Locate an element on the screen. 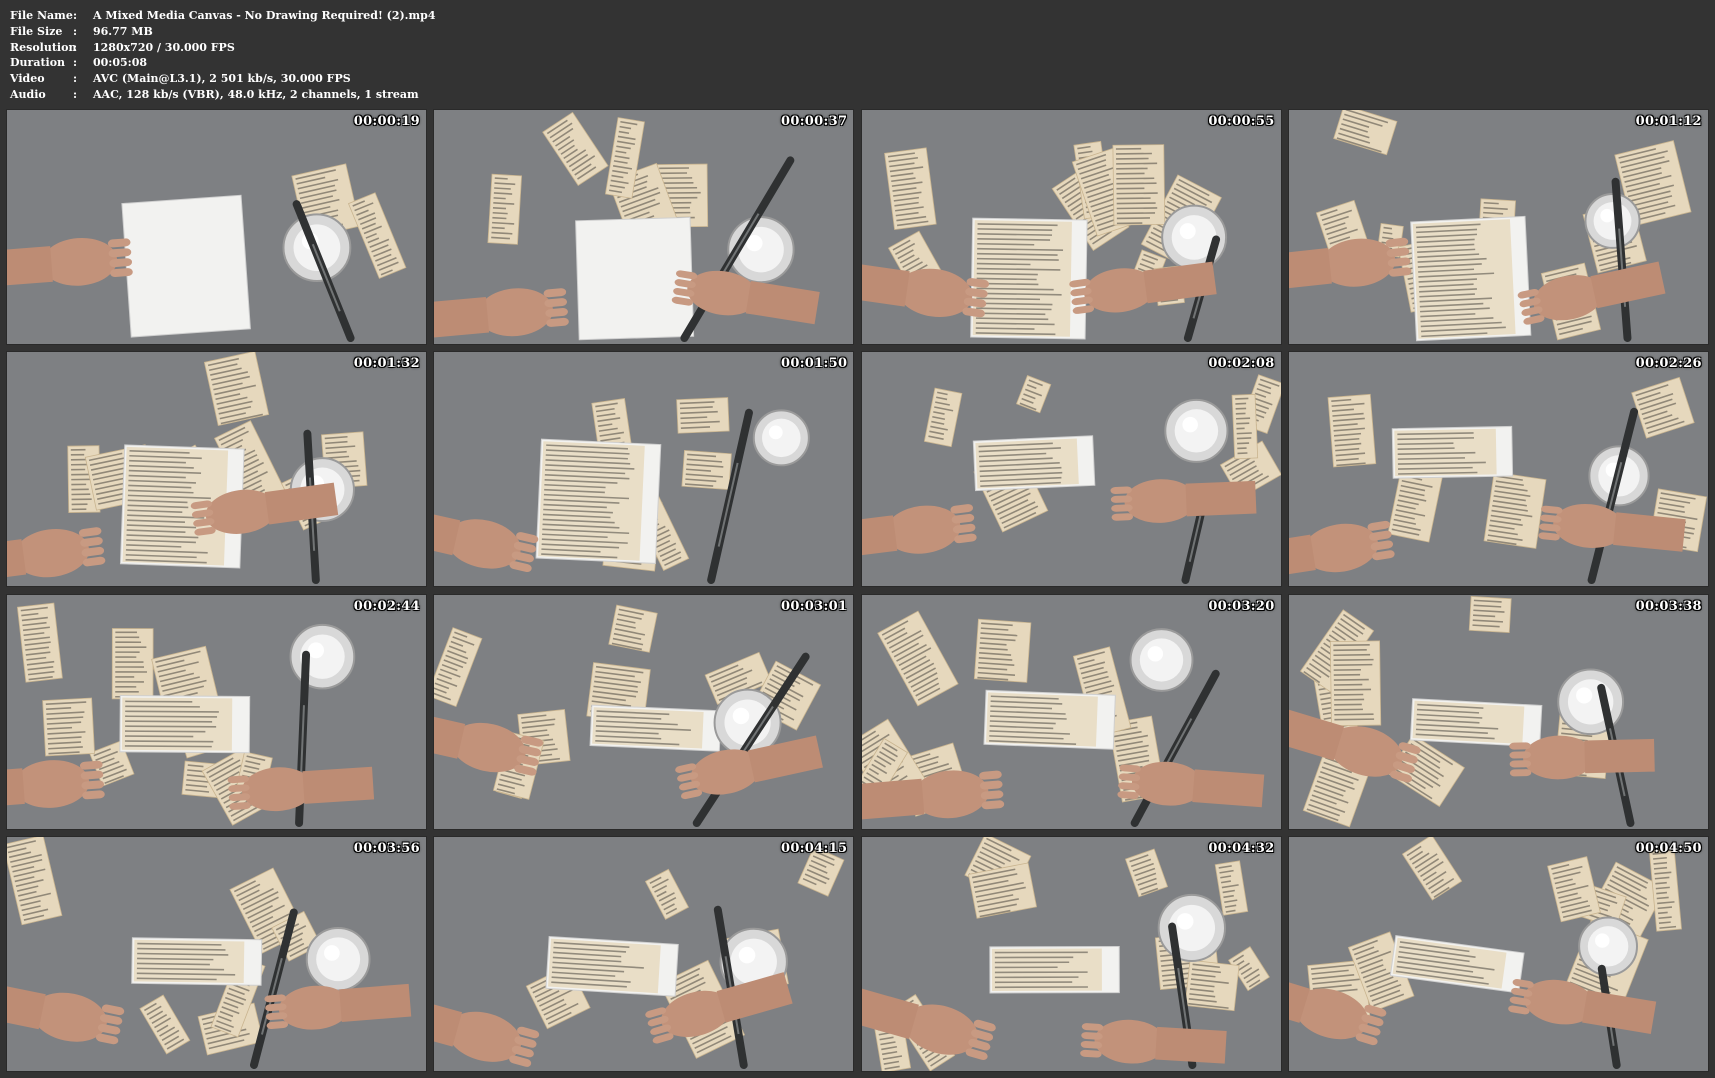 This screenshot has width=1715, height=1078. video-thumbnail: 00:02:26 is located at coordinates (1498, 469).